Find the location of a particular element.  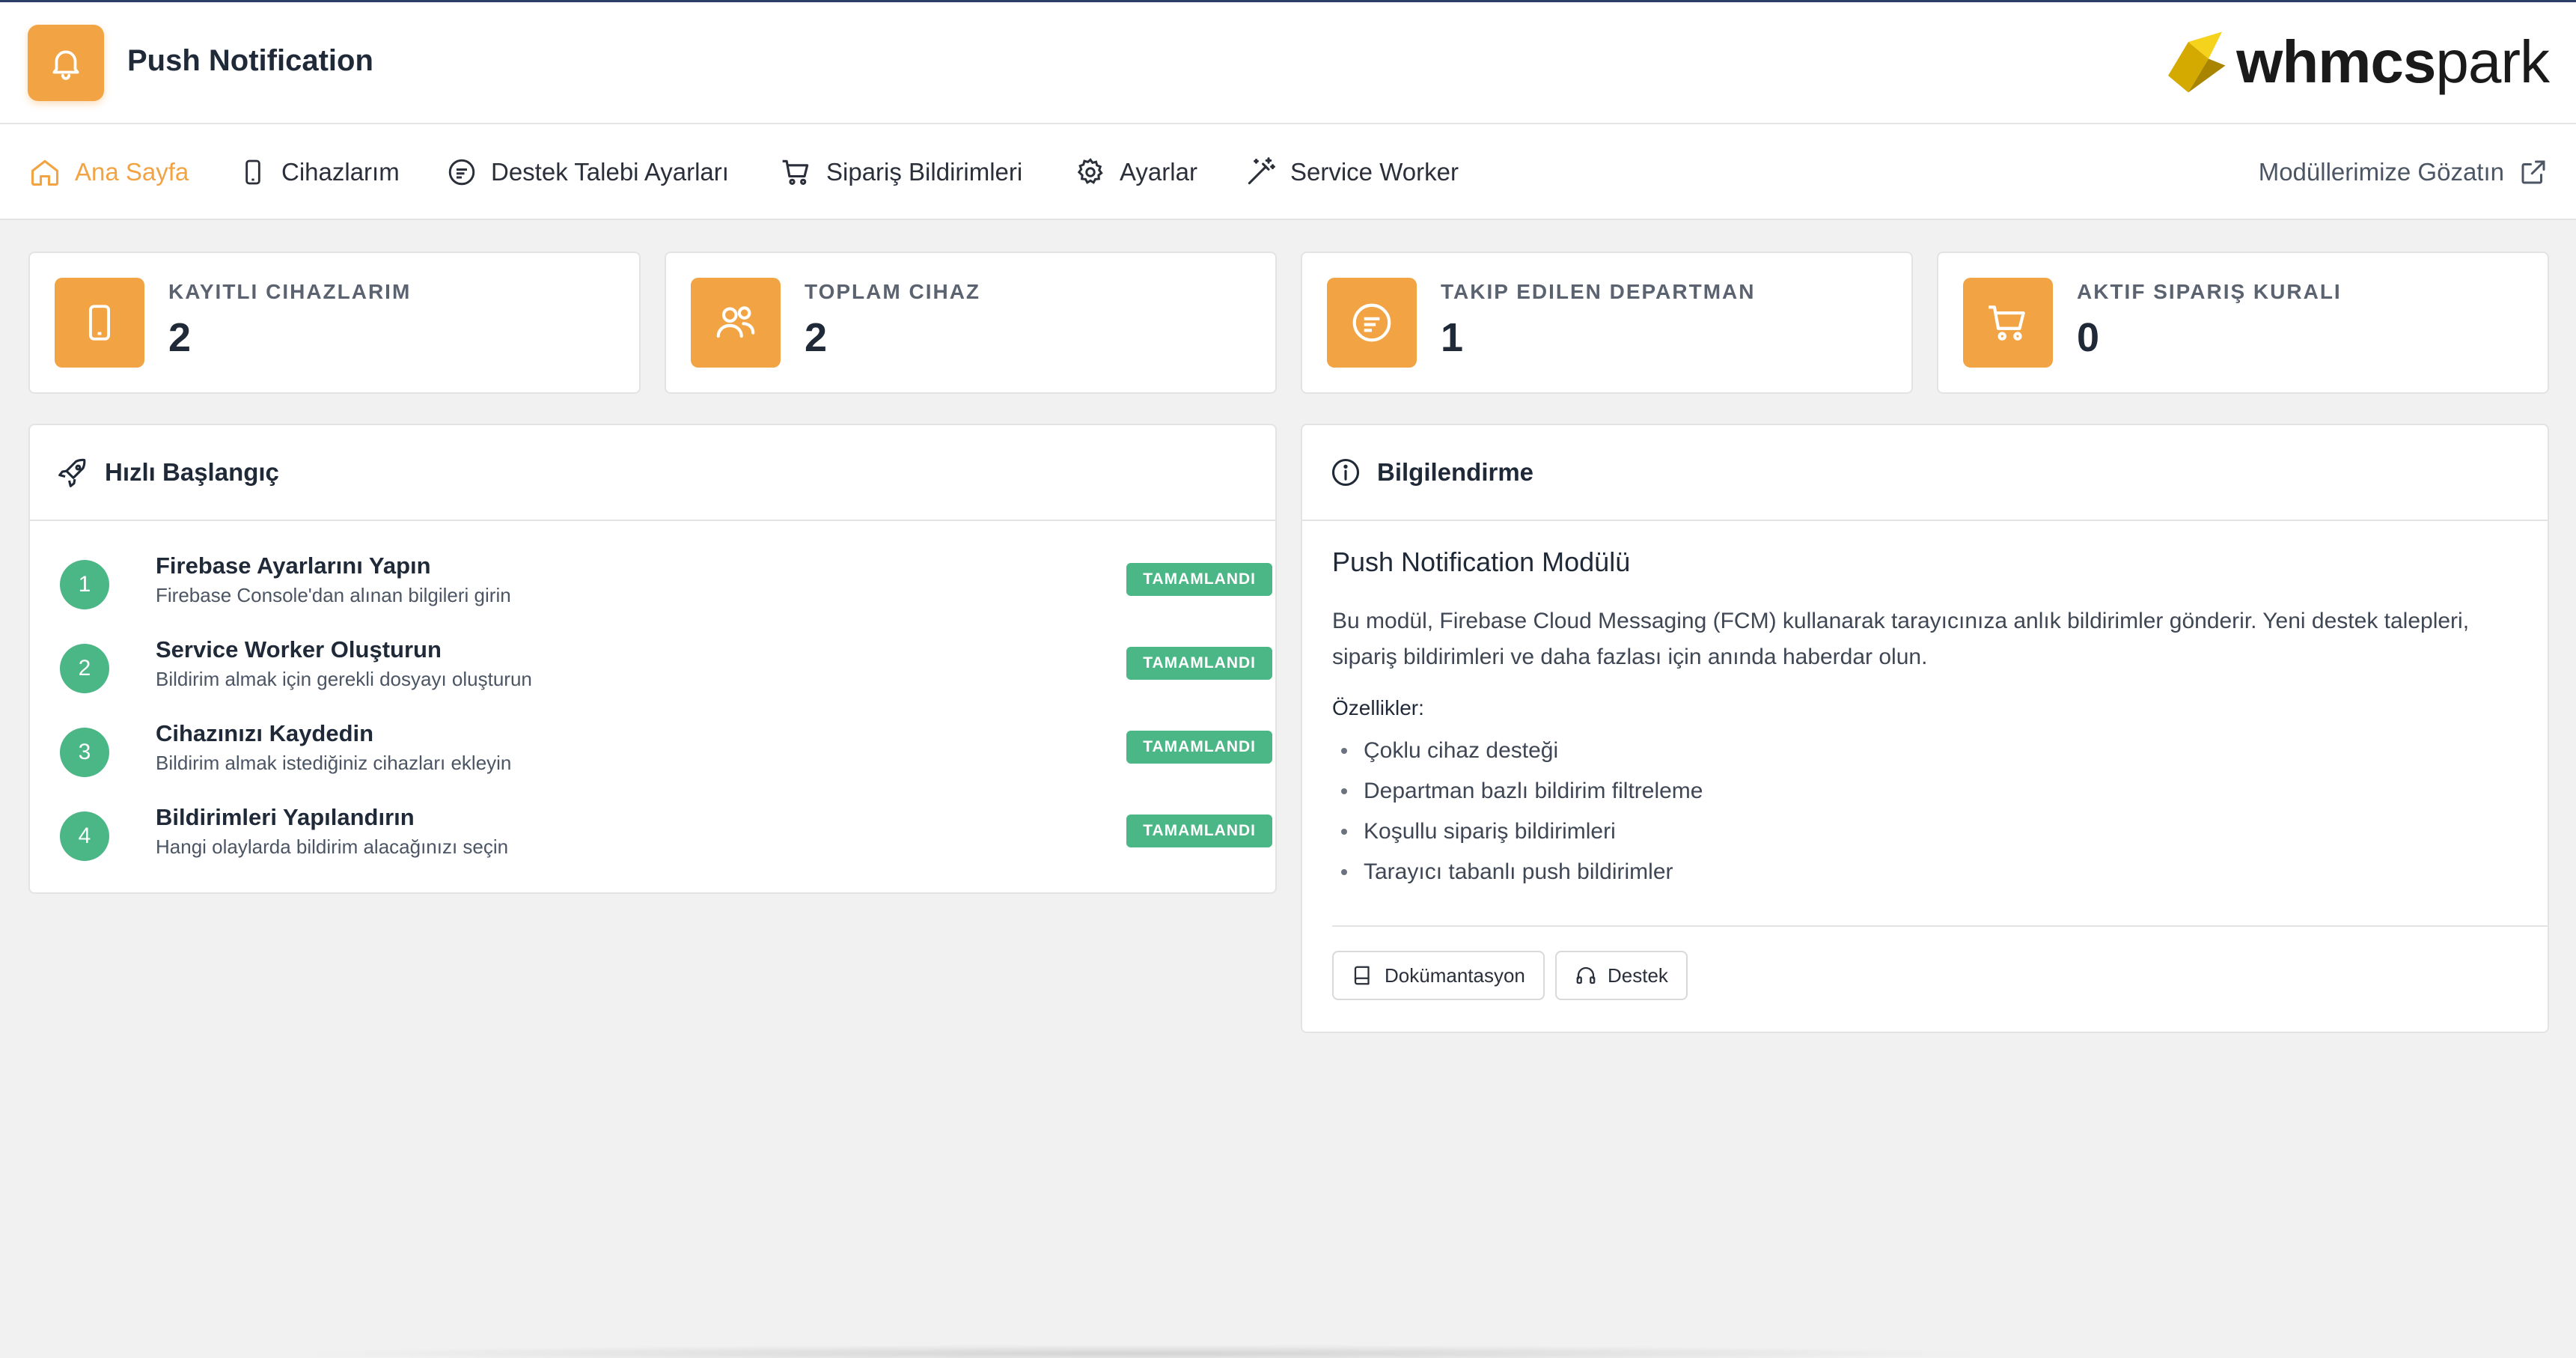

app-header: Push Notification whmcspark is located at coordinates (1288, 63).